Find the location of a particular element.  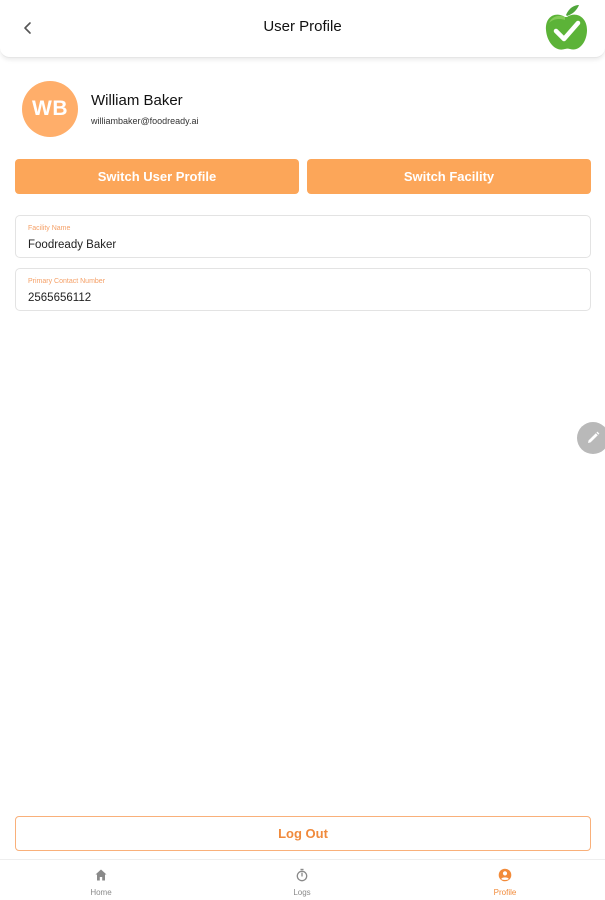

nav-label-logs: Logs is located at coordinates (302, 892).